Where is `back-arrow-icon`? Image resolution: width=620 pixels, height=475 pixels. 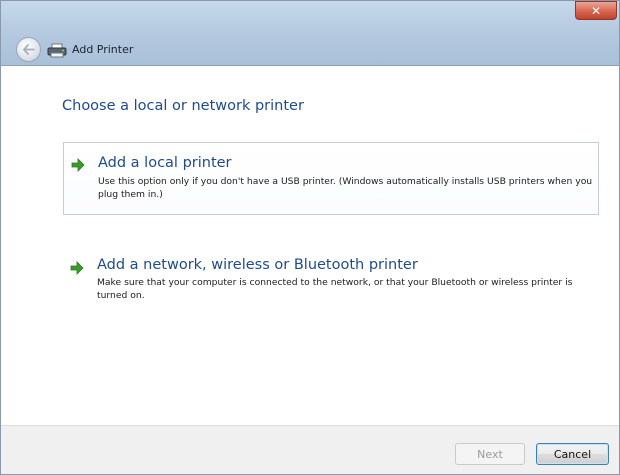 back-arrow-icon is located at coordinates (29, 49).